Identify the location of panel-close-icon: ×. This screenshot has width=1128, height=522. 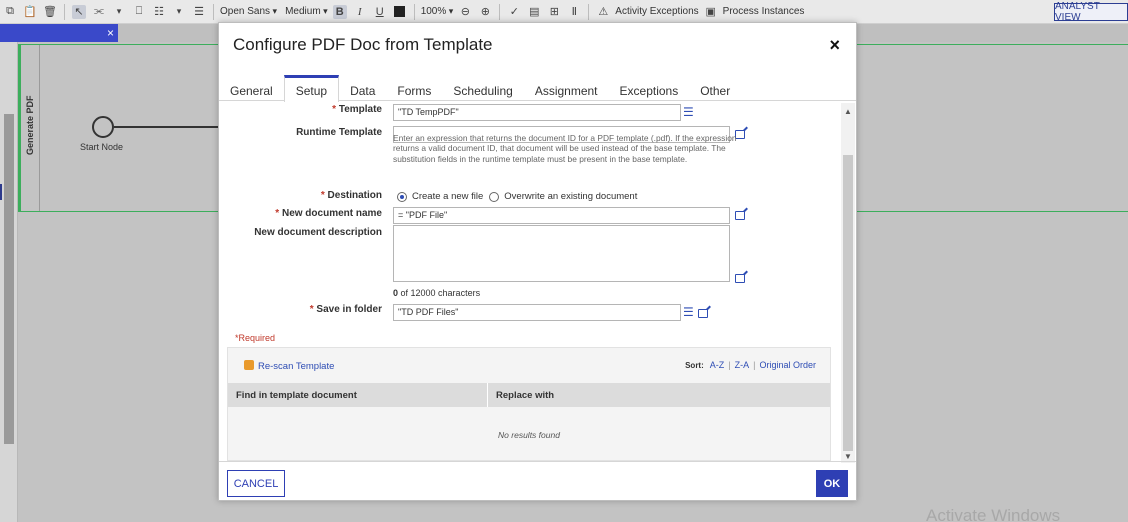
(110, 33).